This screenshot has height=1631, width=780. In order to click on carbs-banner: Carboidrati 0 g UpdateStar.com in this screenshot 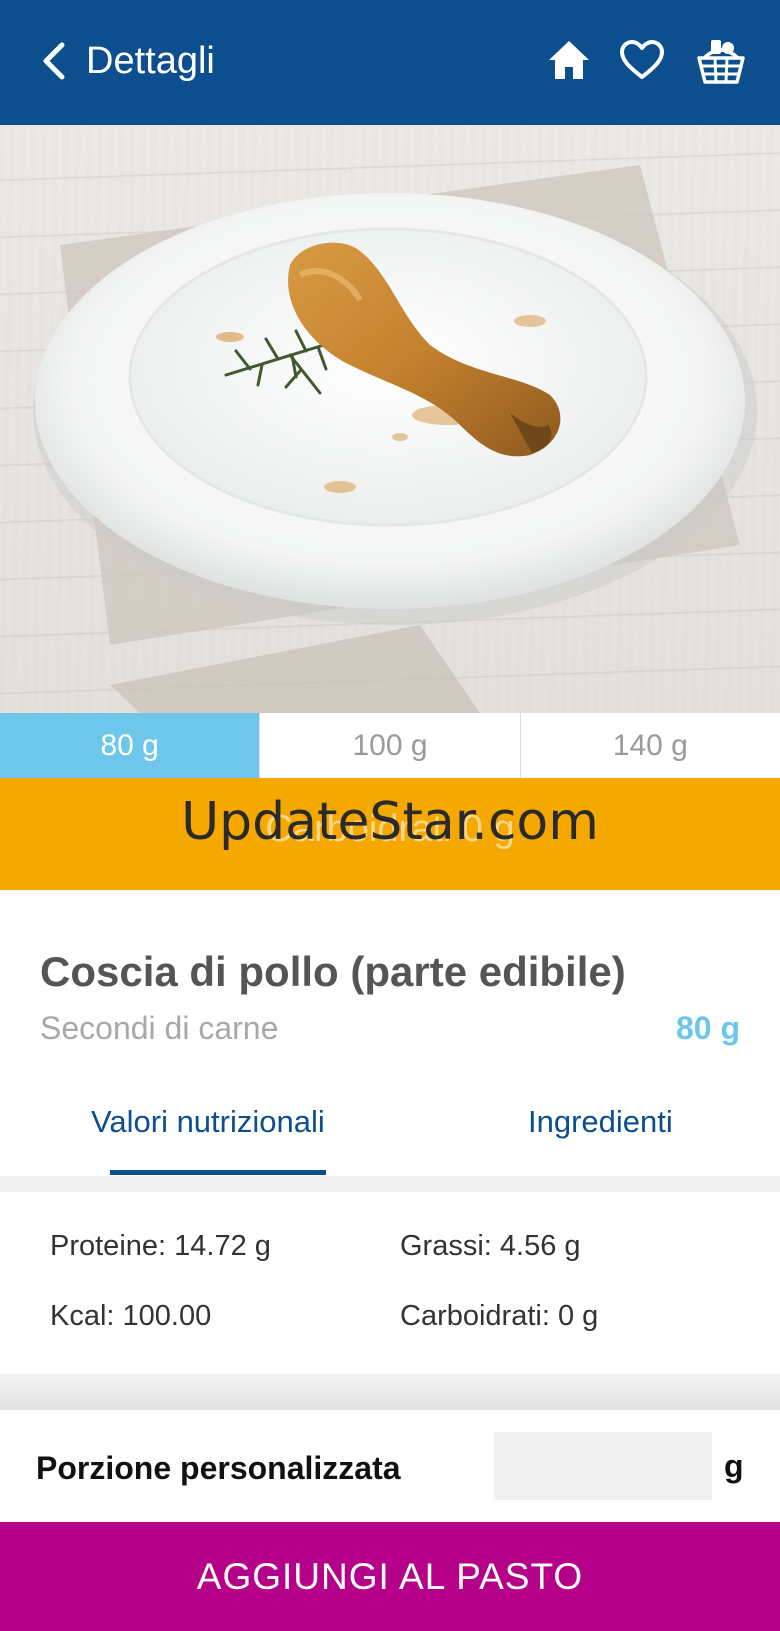, I will do `click(390, 834)`.